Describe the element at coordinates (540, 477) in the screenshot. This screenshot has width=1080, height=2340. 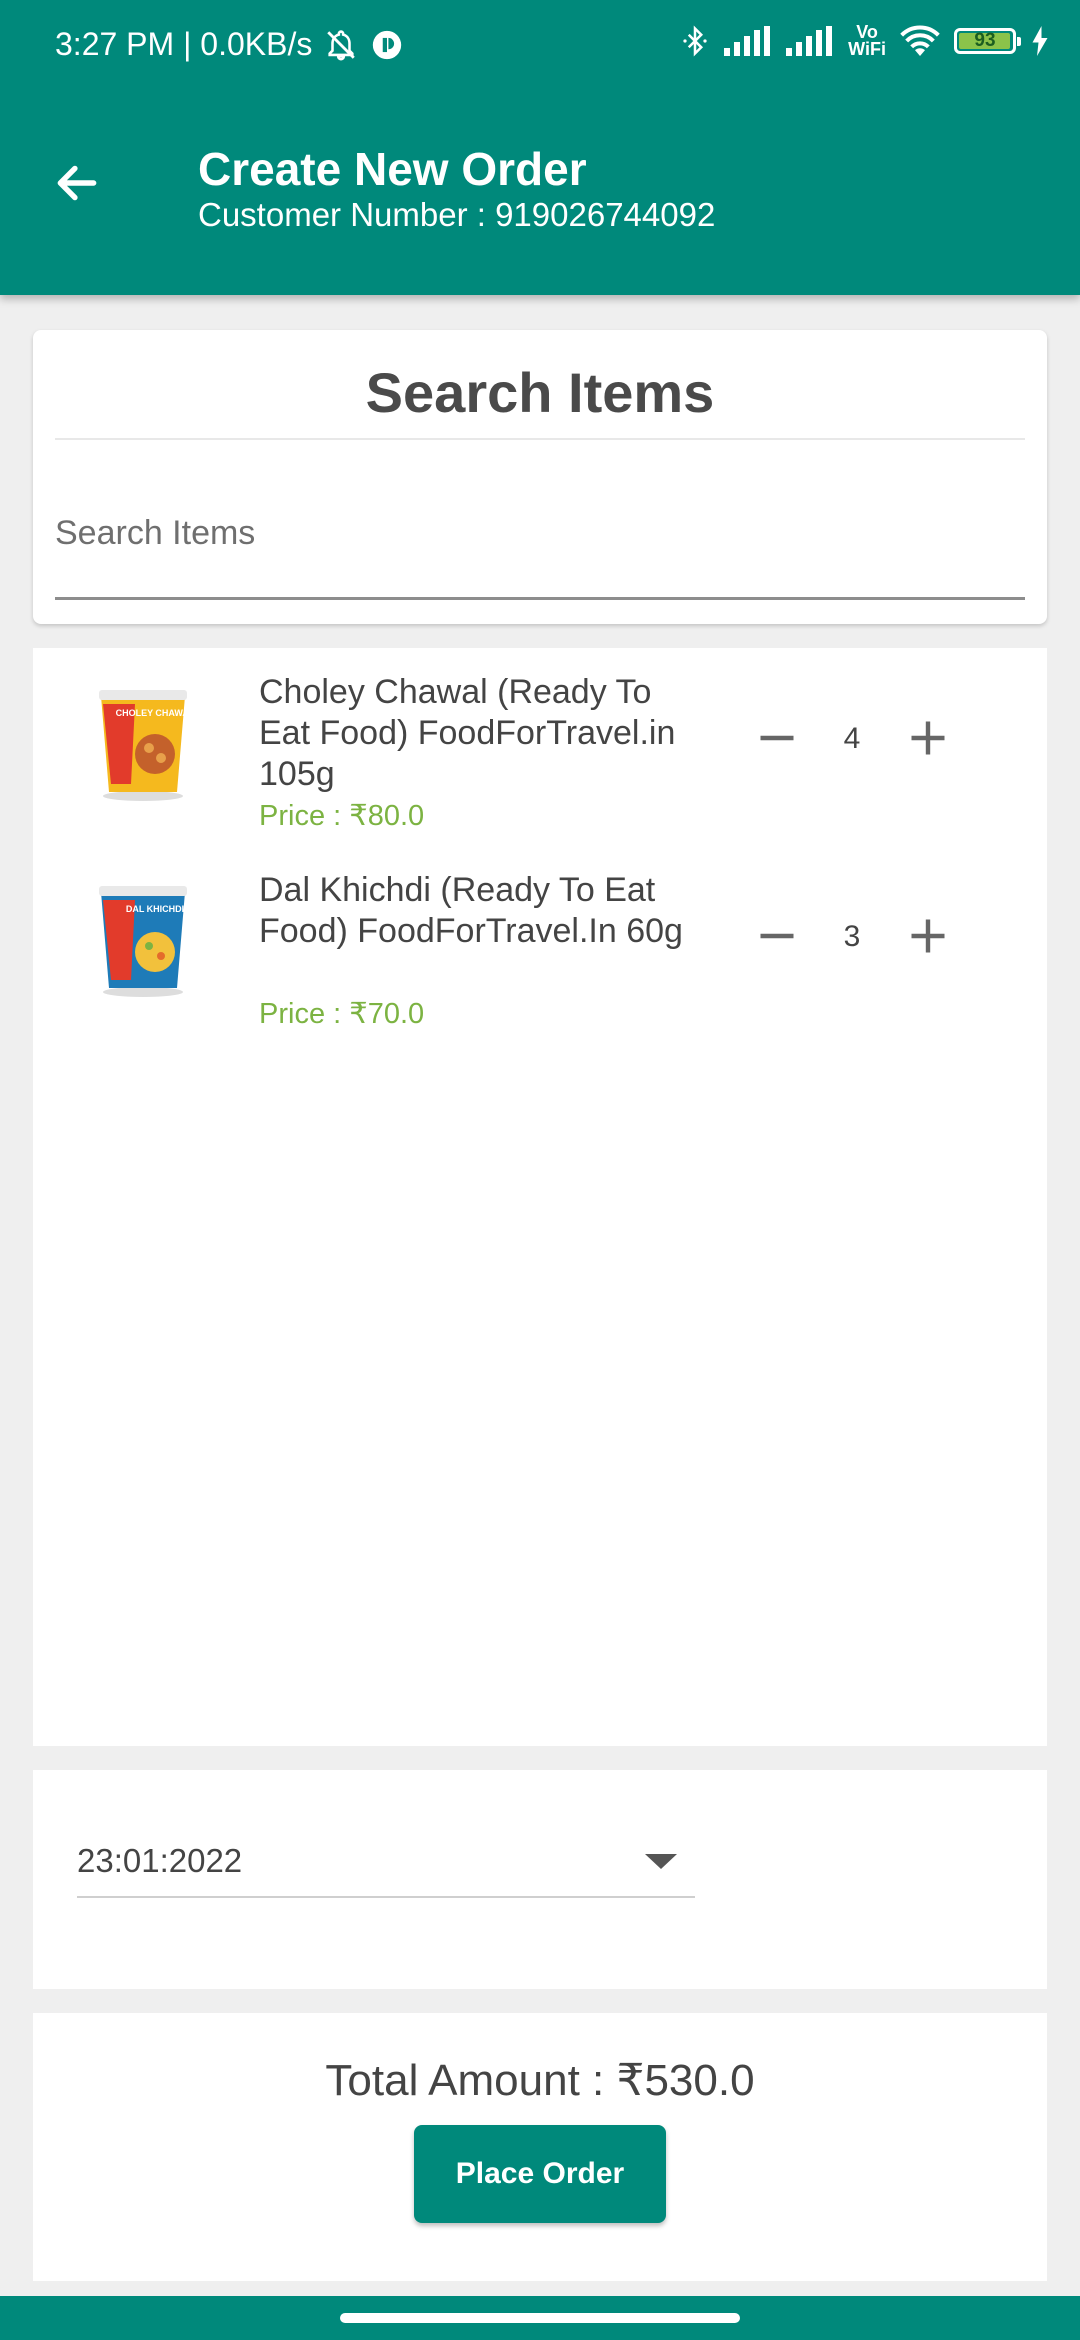
I see `search-card: Search Items` at that location.